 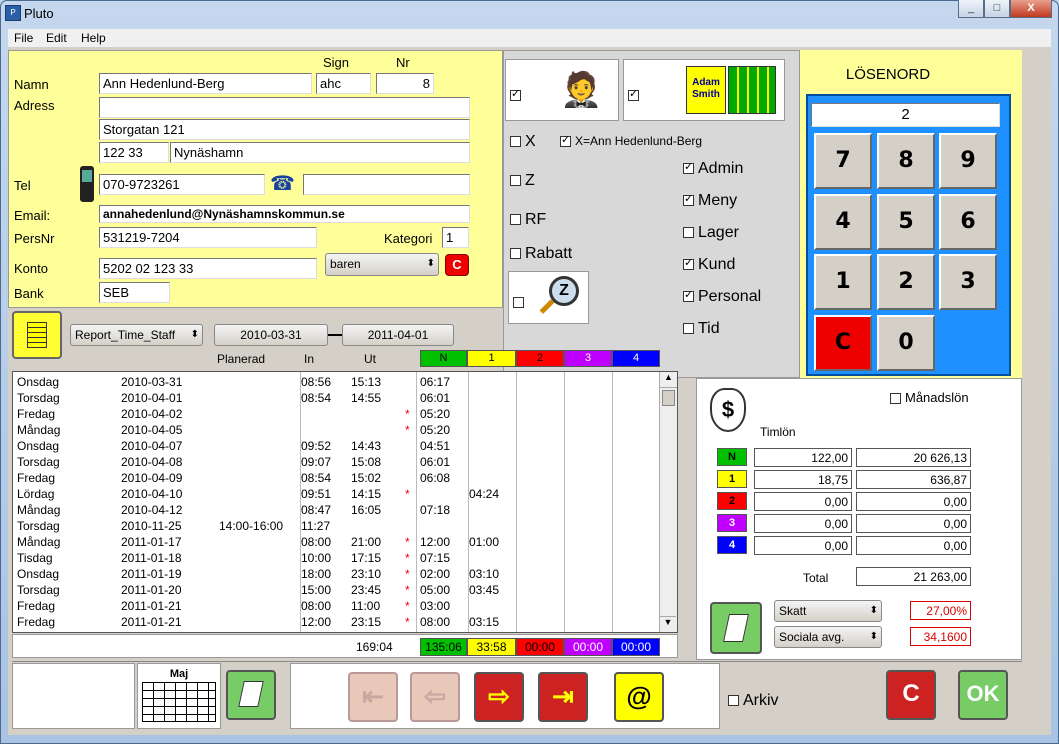 What do you see at coordinates (803, 545) in the screenshot?
I see `hours-4: 0,00` at bounding box center [803, 545].